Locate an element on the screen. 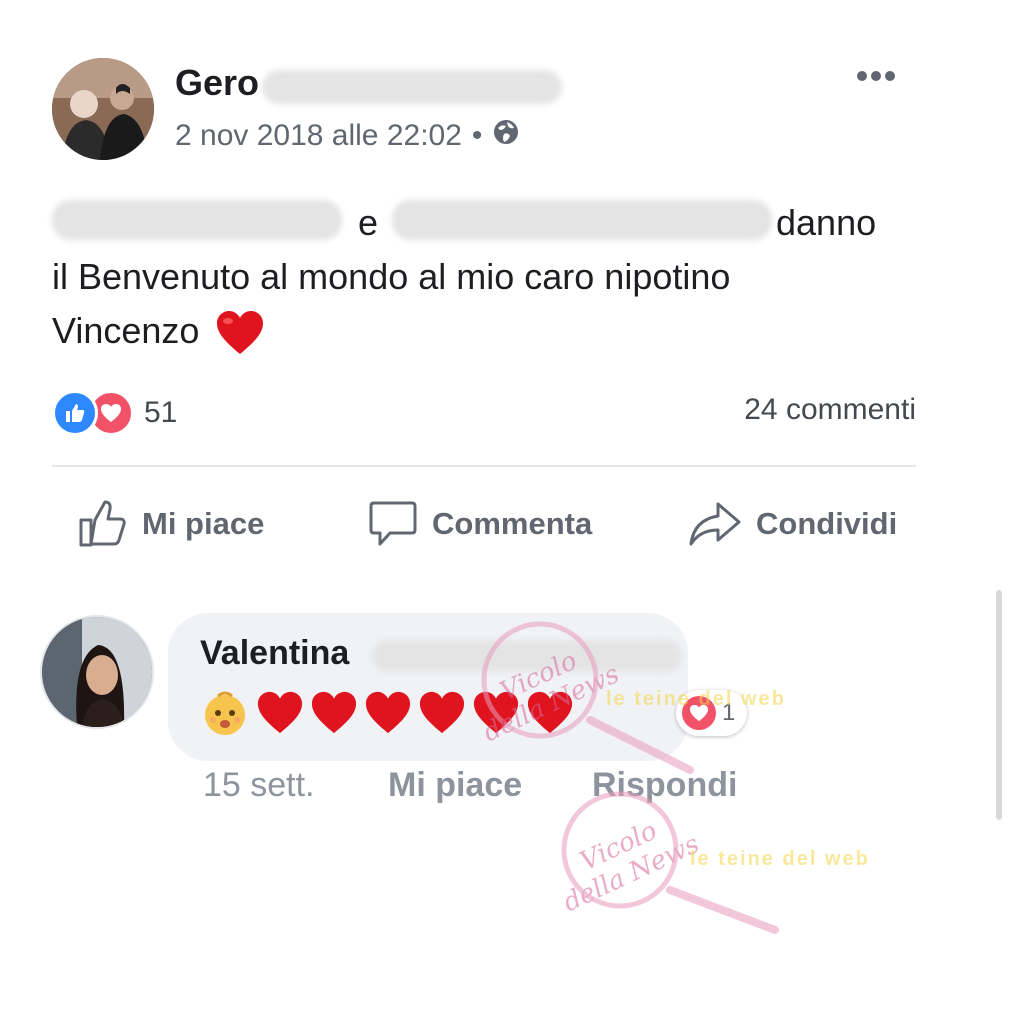 The image size is (1024, 1024). thumbs-up-icon is located at coordinates (102, 523).